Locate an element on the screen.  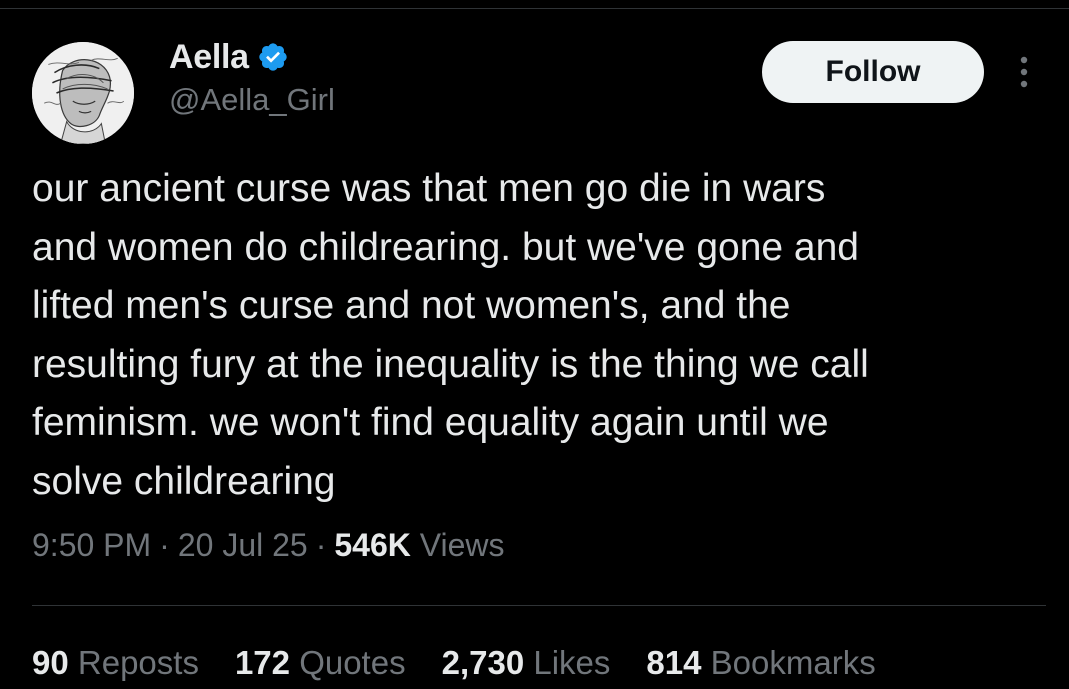
views-count: 546K is located at coordinates (372, 545).